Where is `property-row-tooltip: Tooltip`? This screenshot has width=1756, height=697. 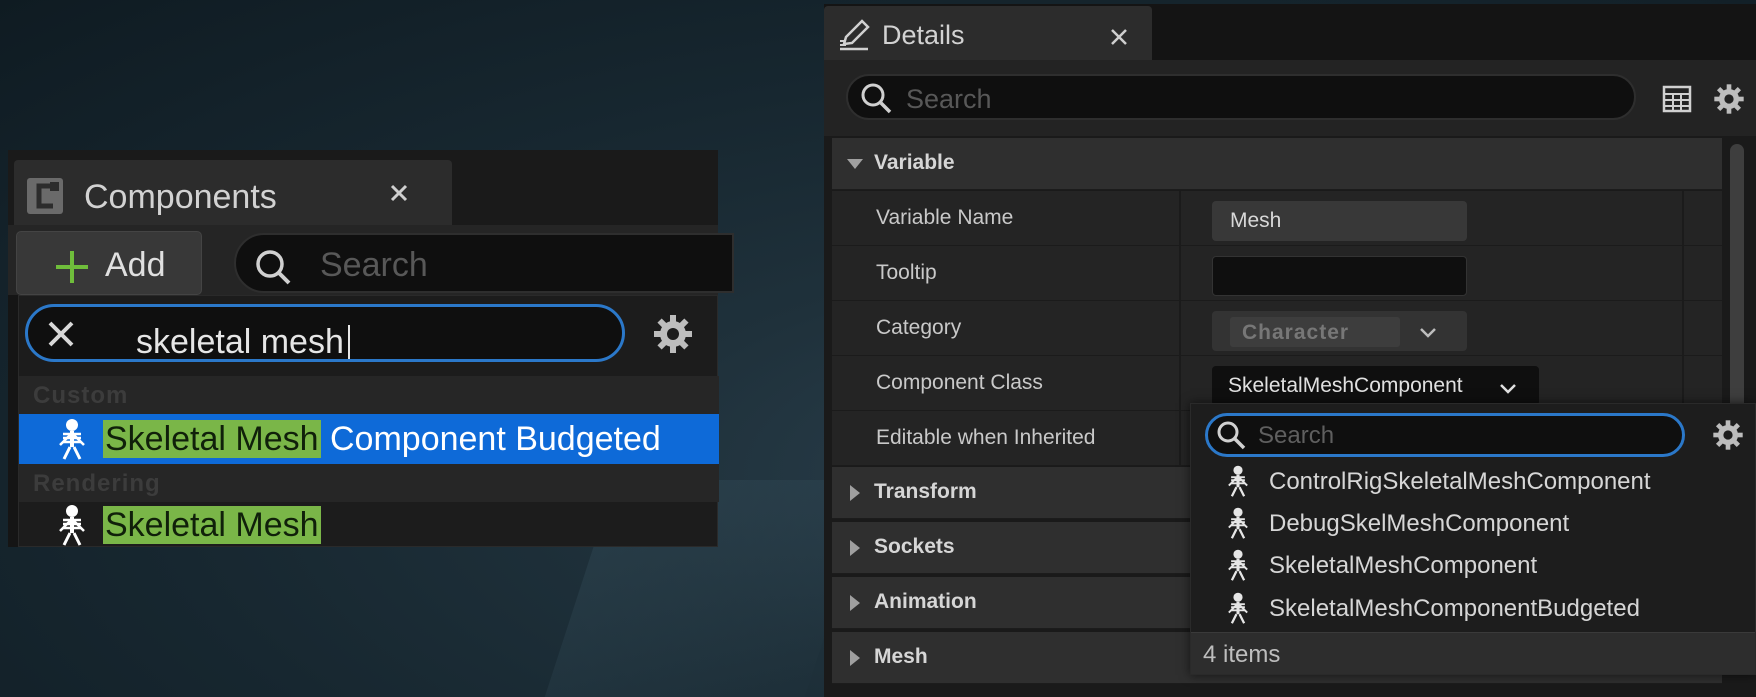
property-row-tooltip: Tooltip is located at coordinates (1277, 273).